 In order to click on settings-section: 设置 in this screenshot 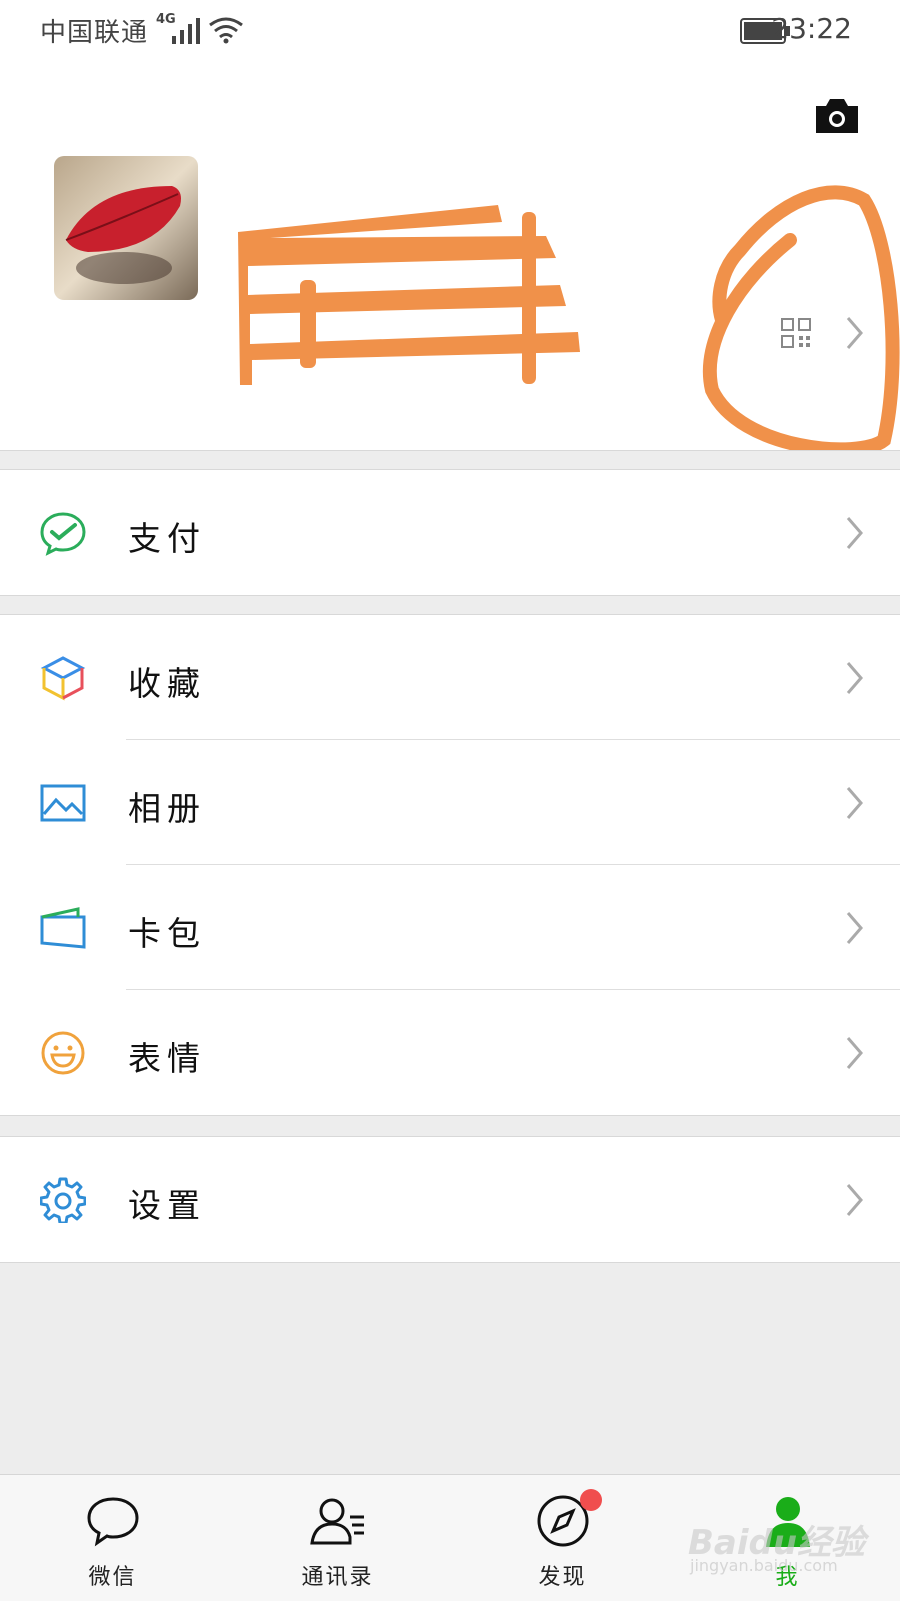, I will do `click(450, 1199)`.